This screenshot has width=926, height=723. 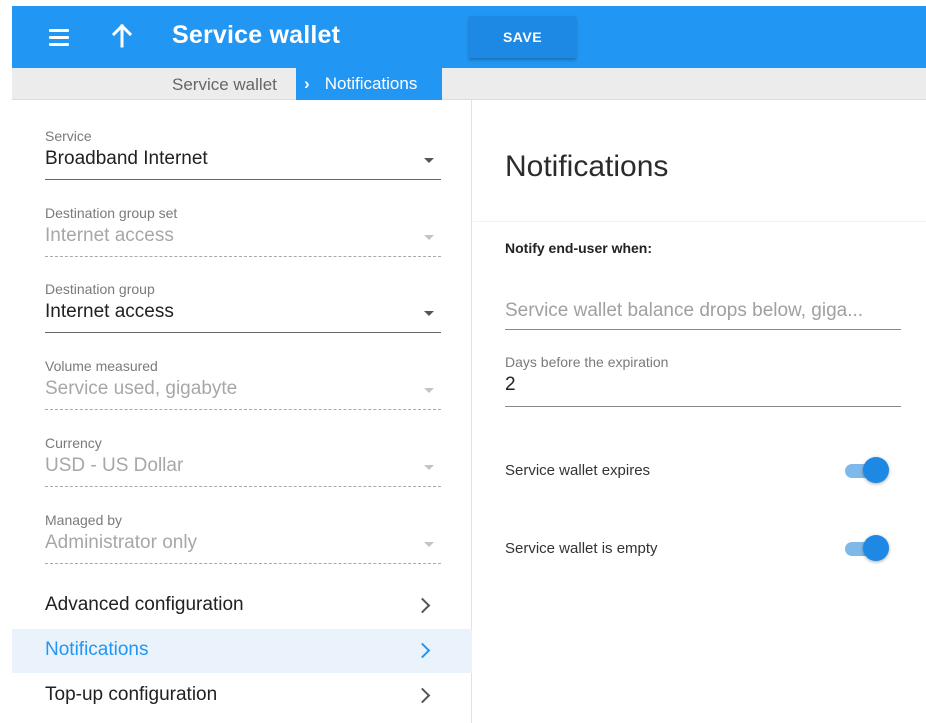 What do you see at coordinates (243, 542) in the screenshot?
I see `managed-by-select: Managed by Administrator only` at bounding box center [243, 542].